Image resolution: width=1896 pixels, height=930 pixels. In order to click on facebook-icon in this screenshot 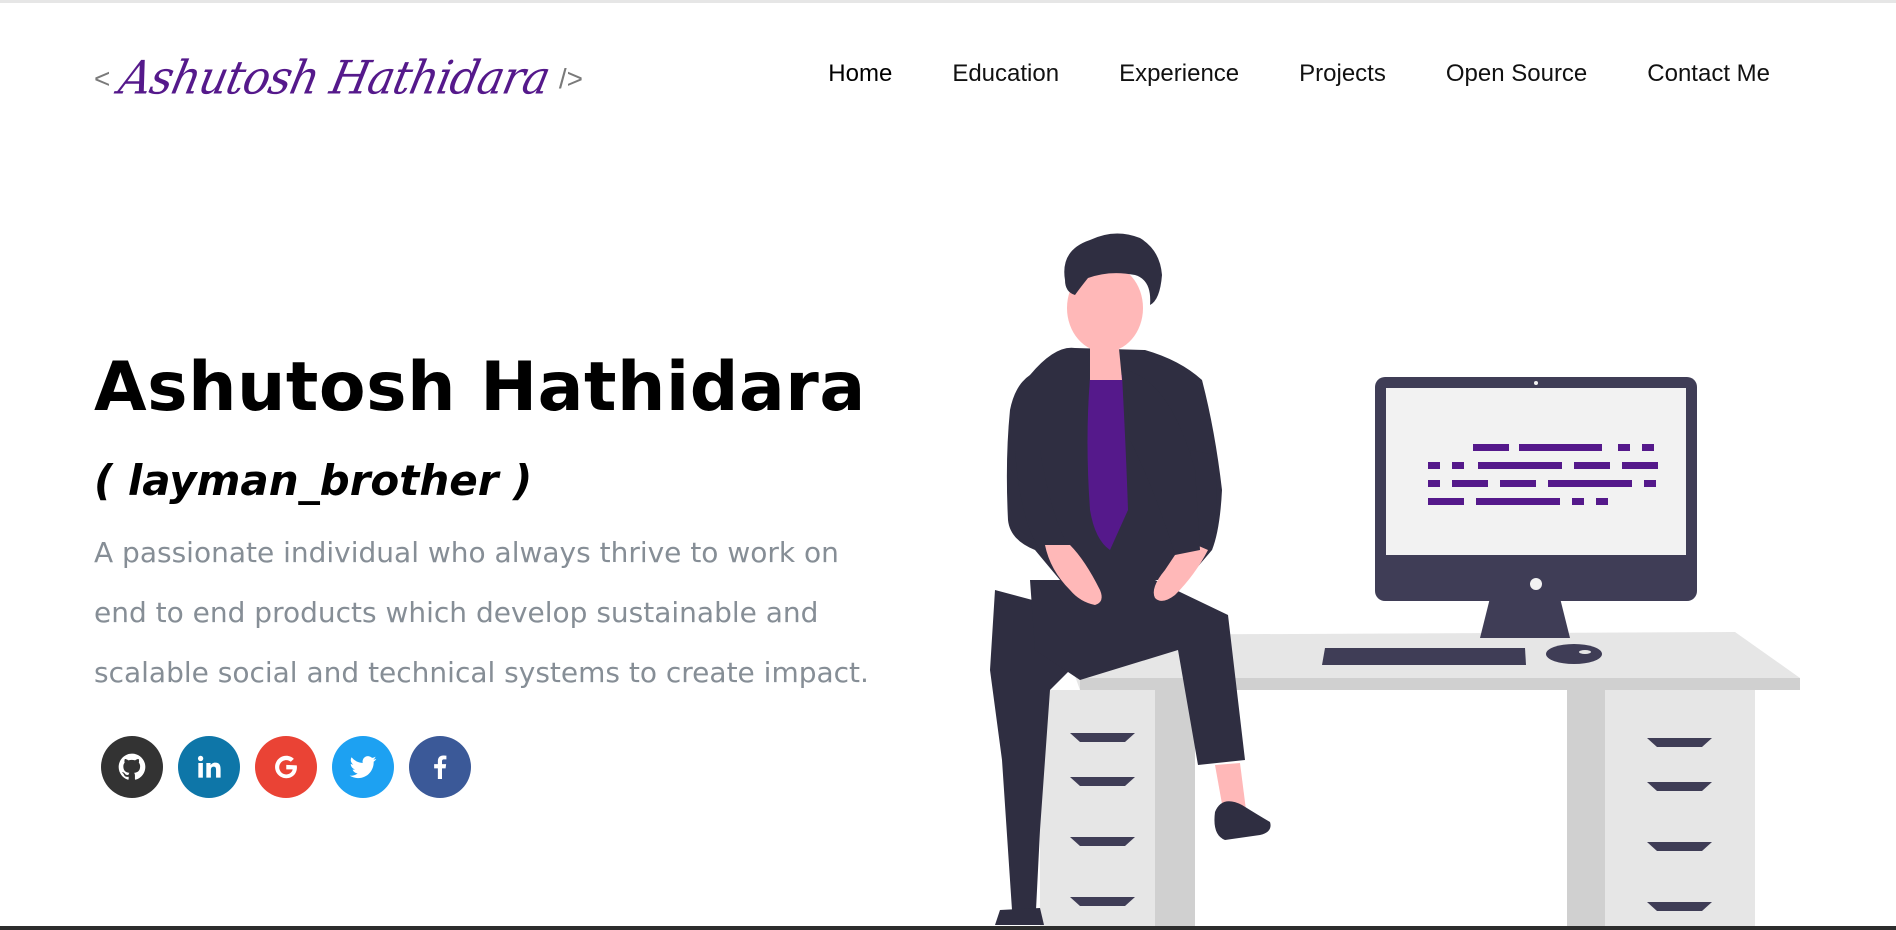, I will do `click(440, 767)`.